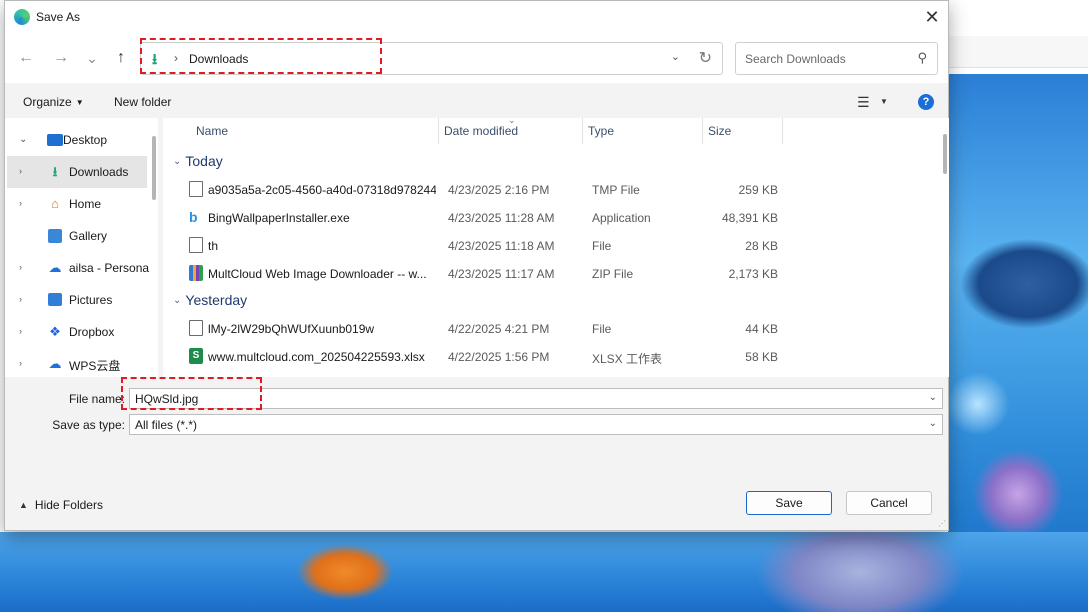 The height and width of the screenshot is (612, 1088). What do you see at coordinates (212, 131) in the screenshot?
I see `column-header-name: Name` at bounding box center [212, 131].